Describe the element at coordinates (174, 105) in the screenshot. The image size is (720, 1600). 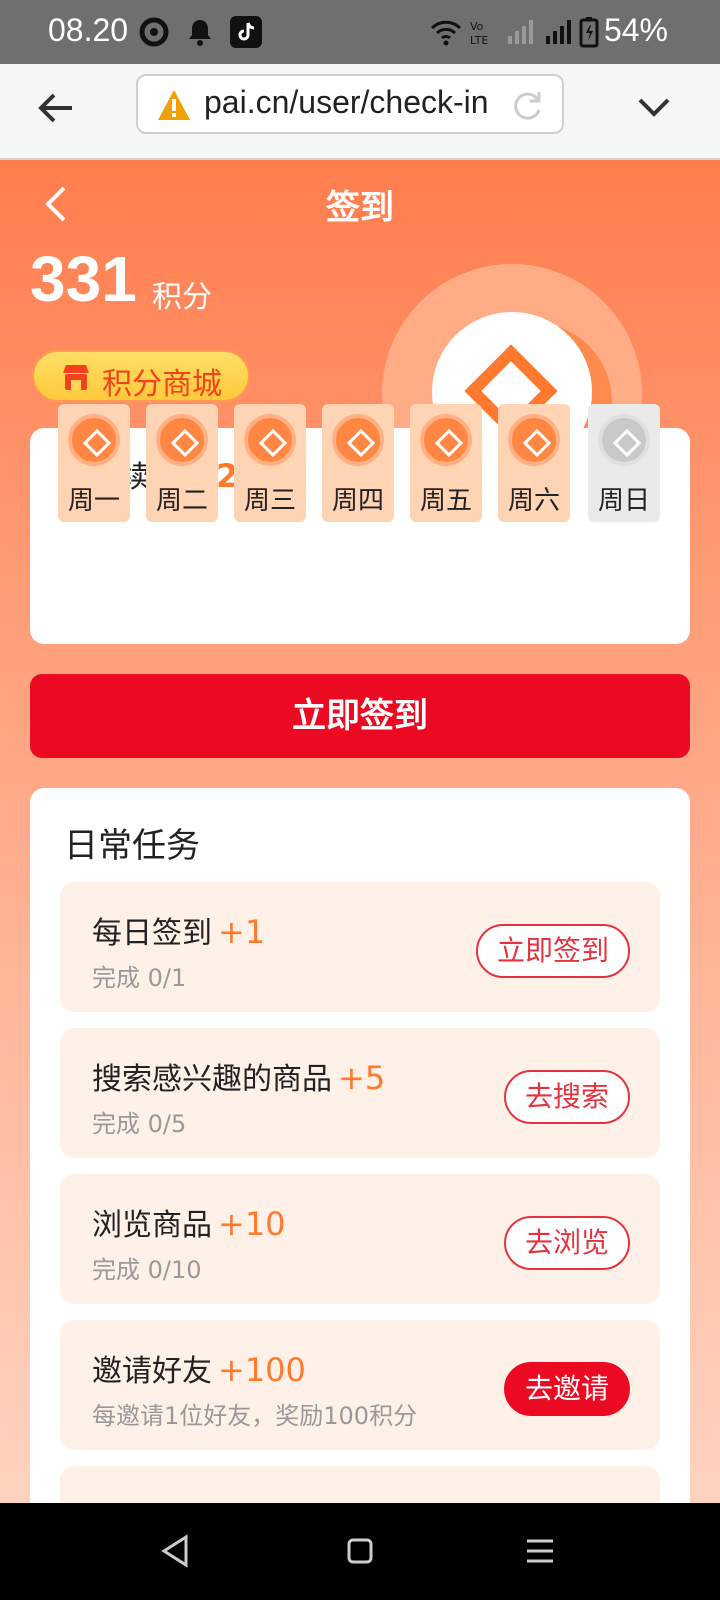
I see `warning-triangle-icon` at that location.